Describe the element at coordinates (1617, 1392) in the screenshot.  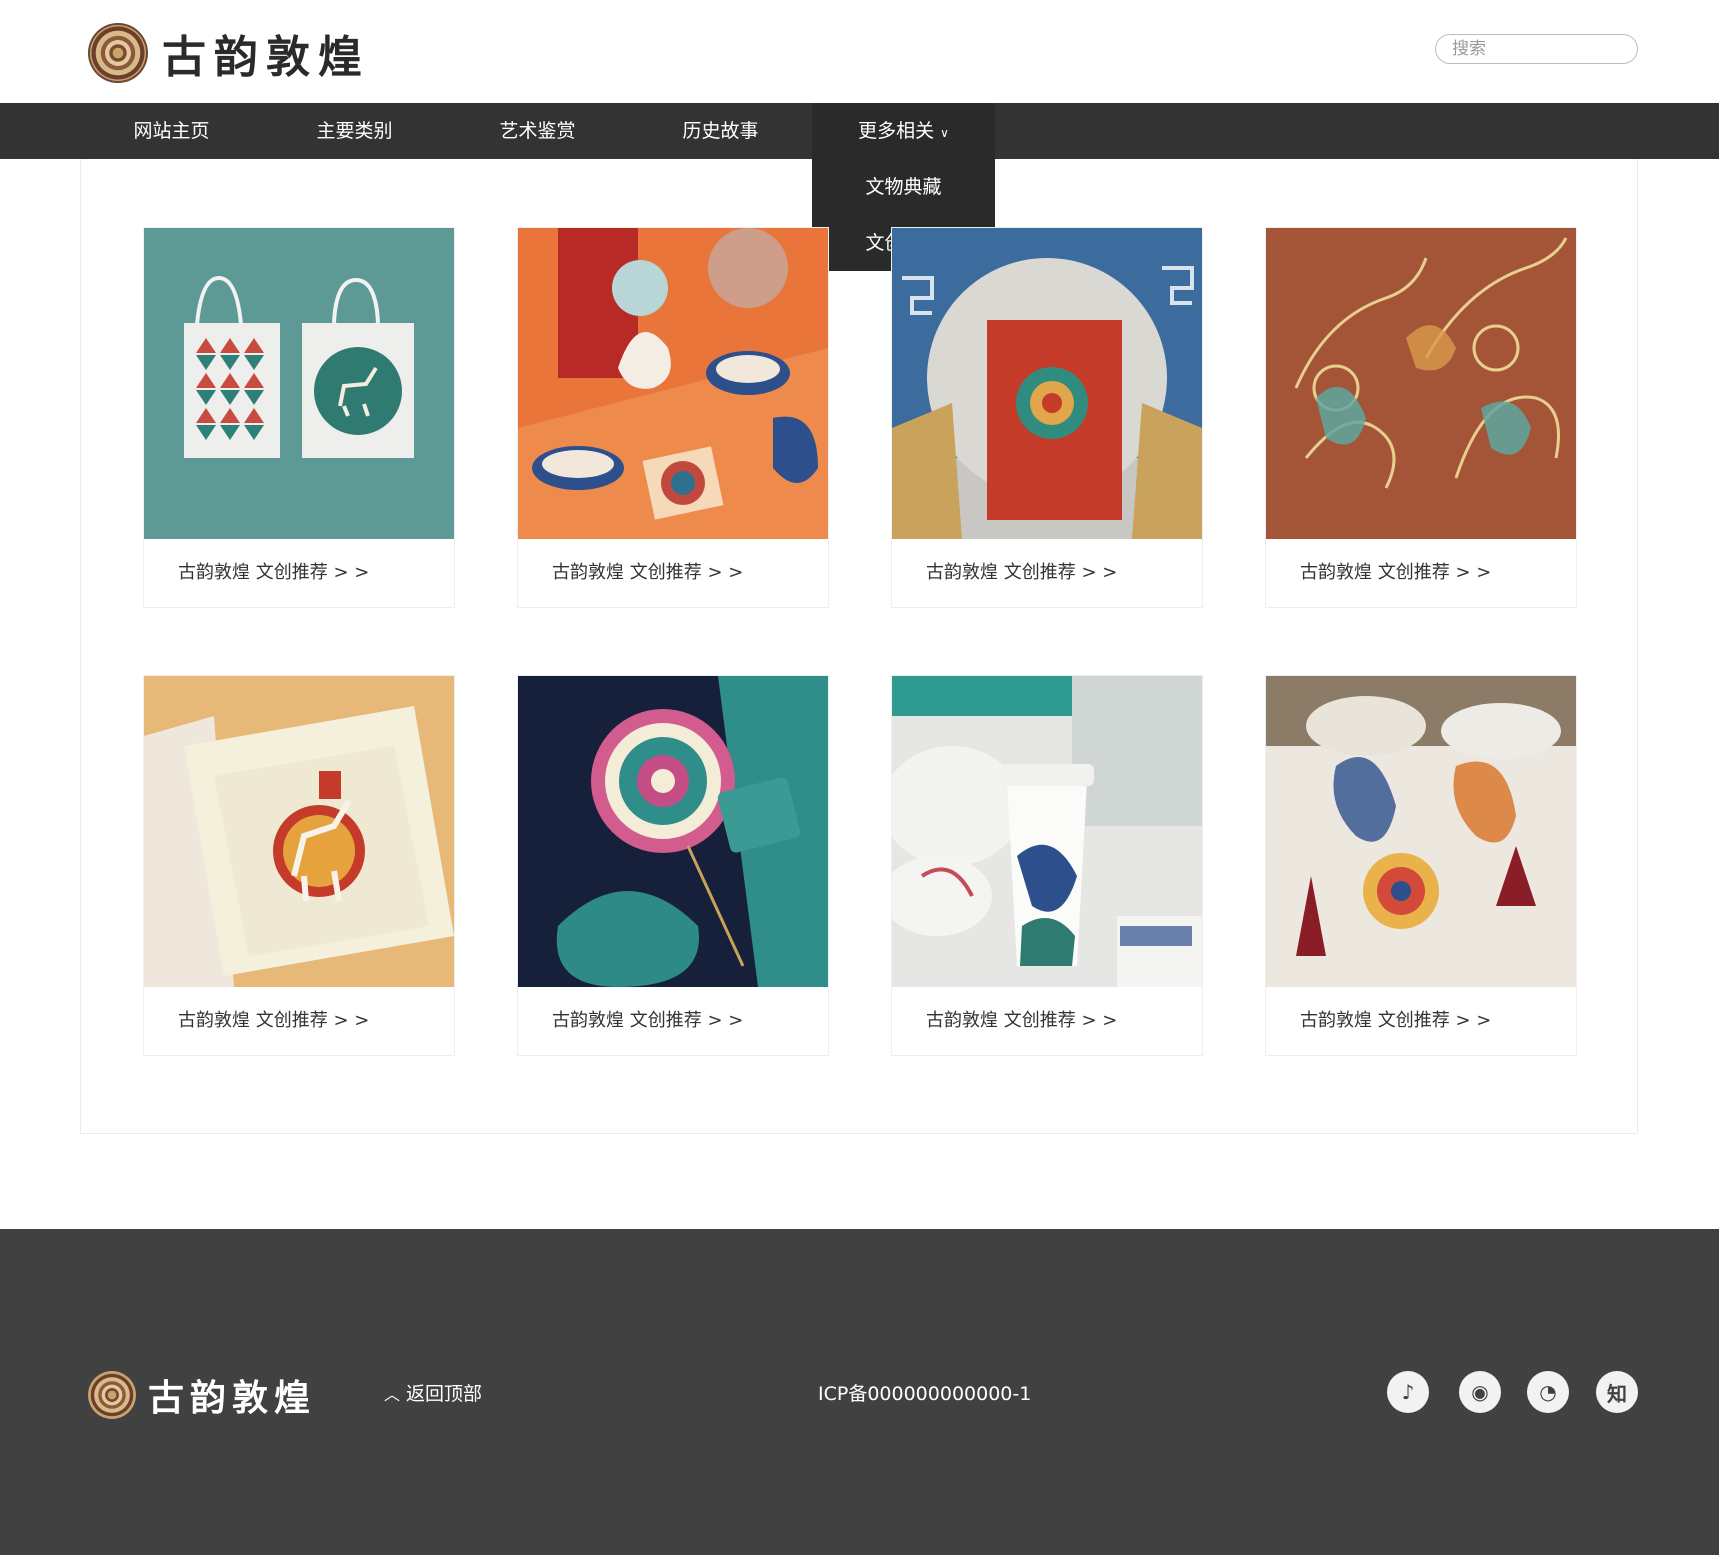
I see `zhihu-icon: 知` at that location.